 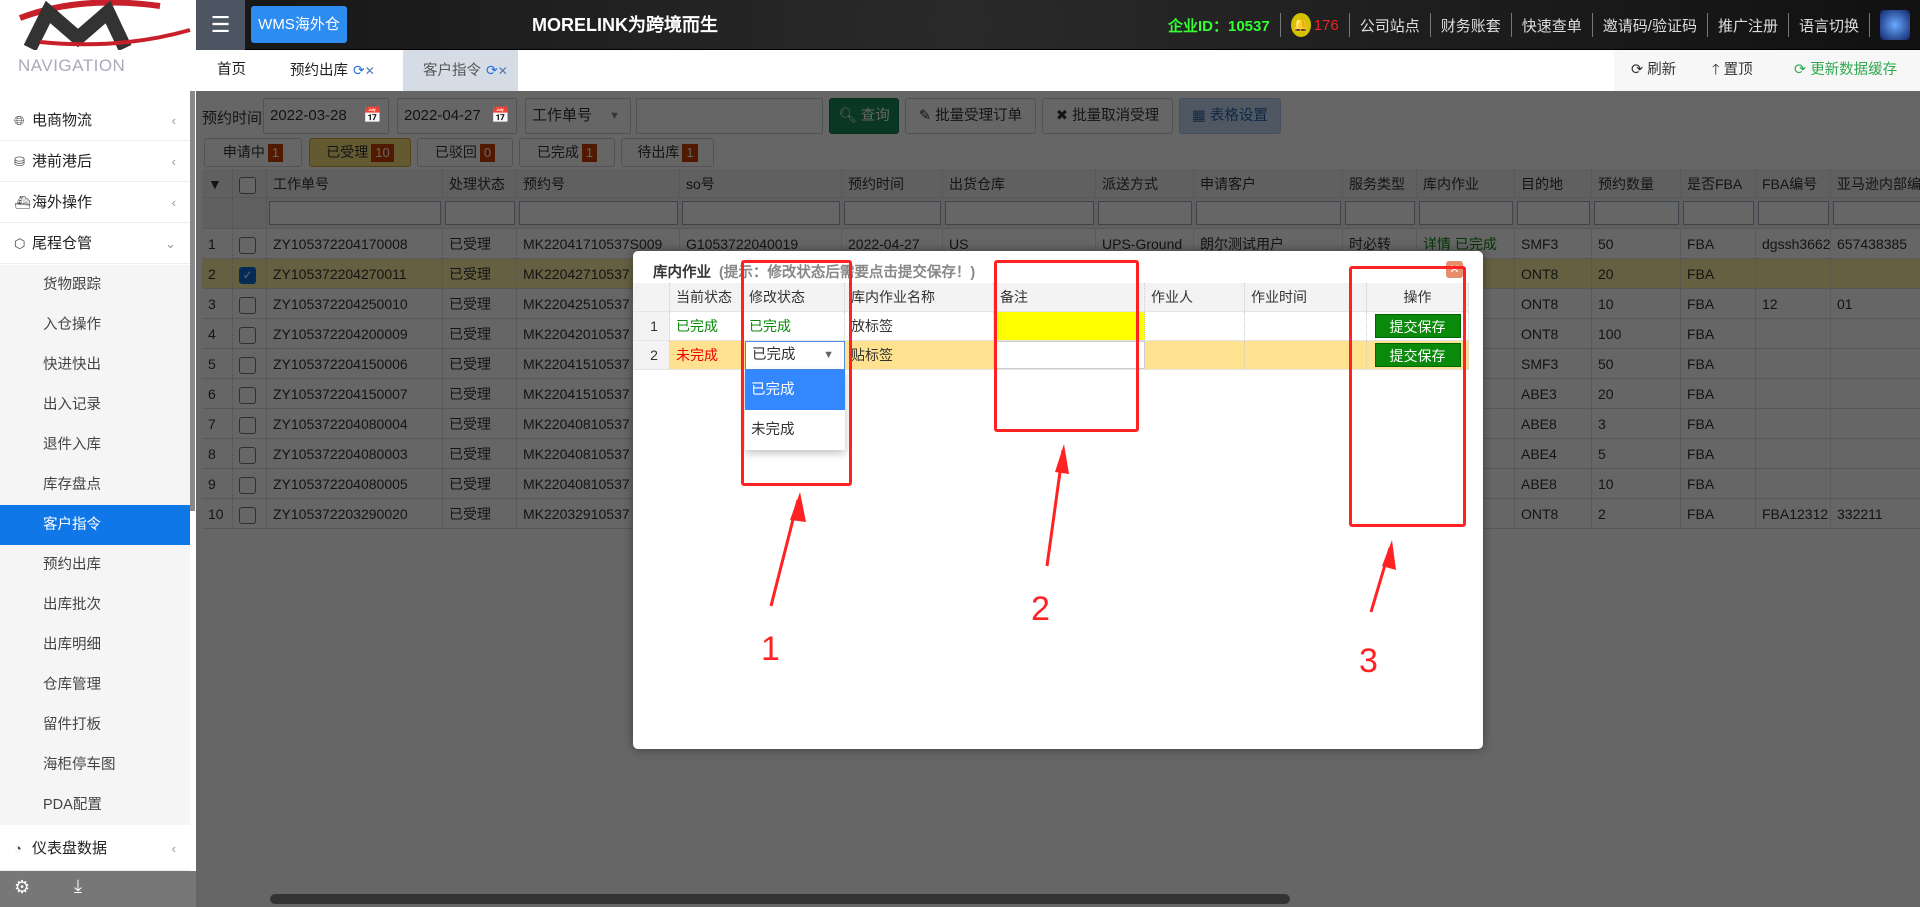 What do you see at coordinates (78, 886) in the screenshot?
I see `download-icon: ⤓` at bounding box center [78, 886].